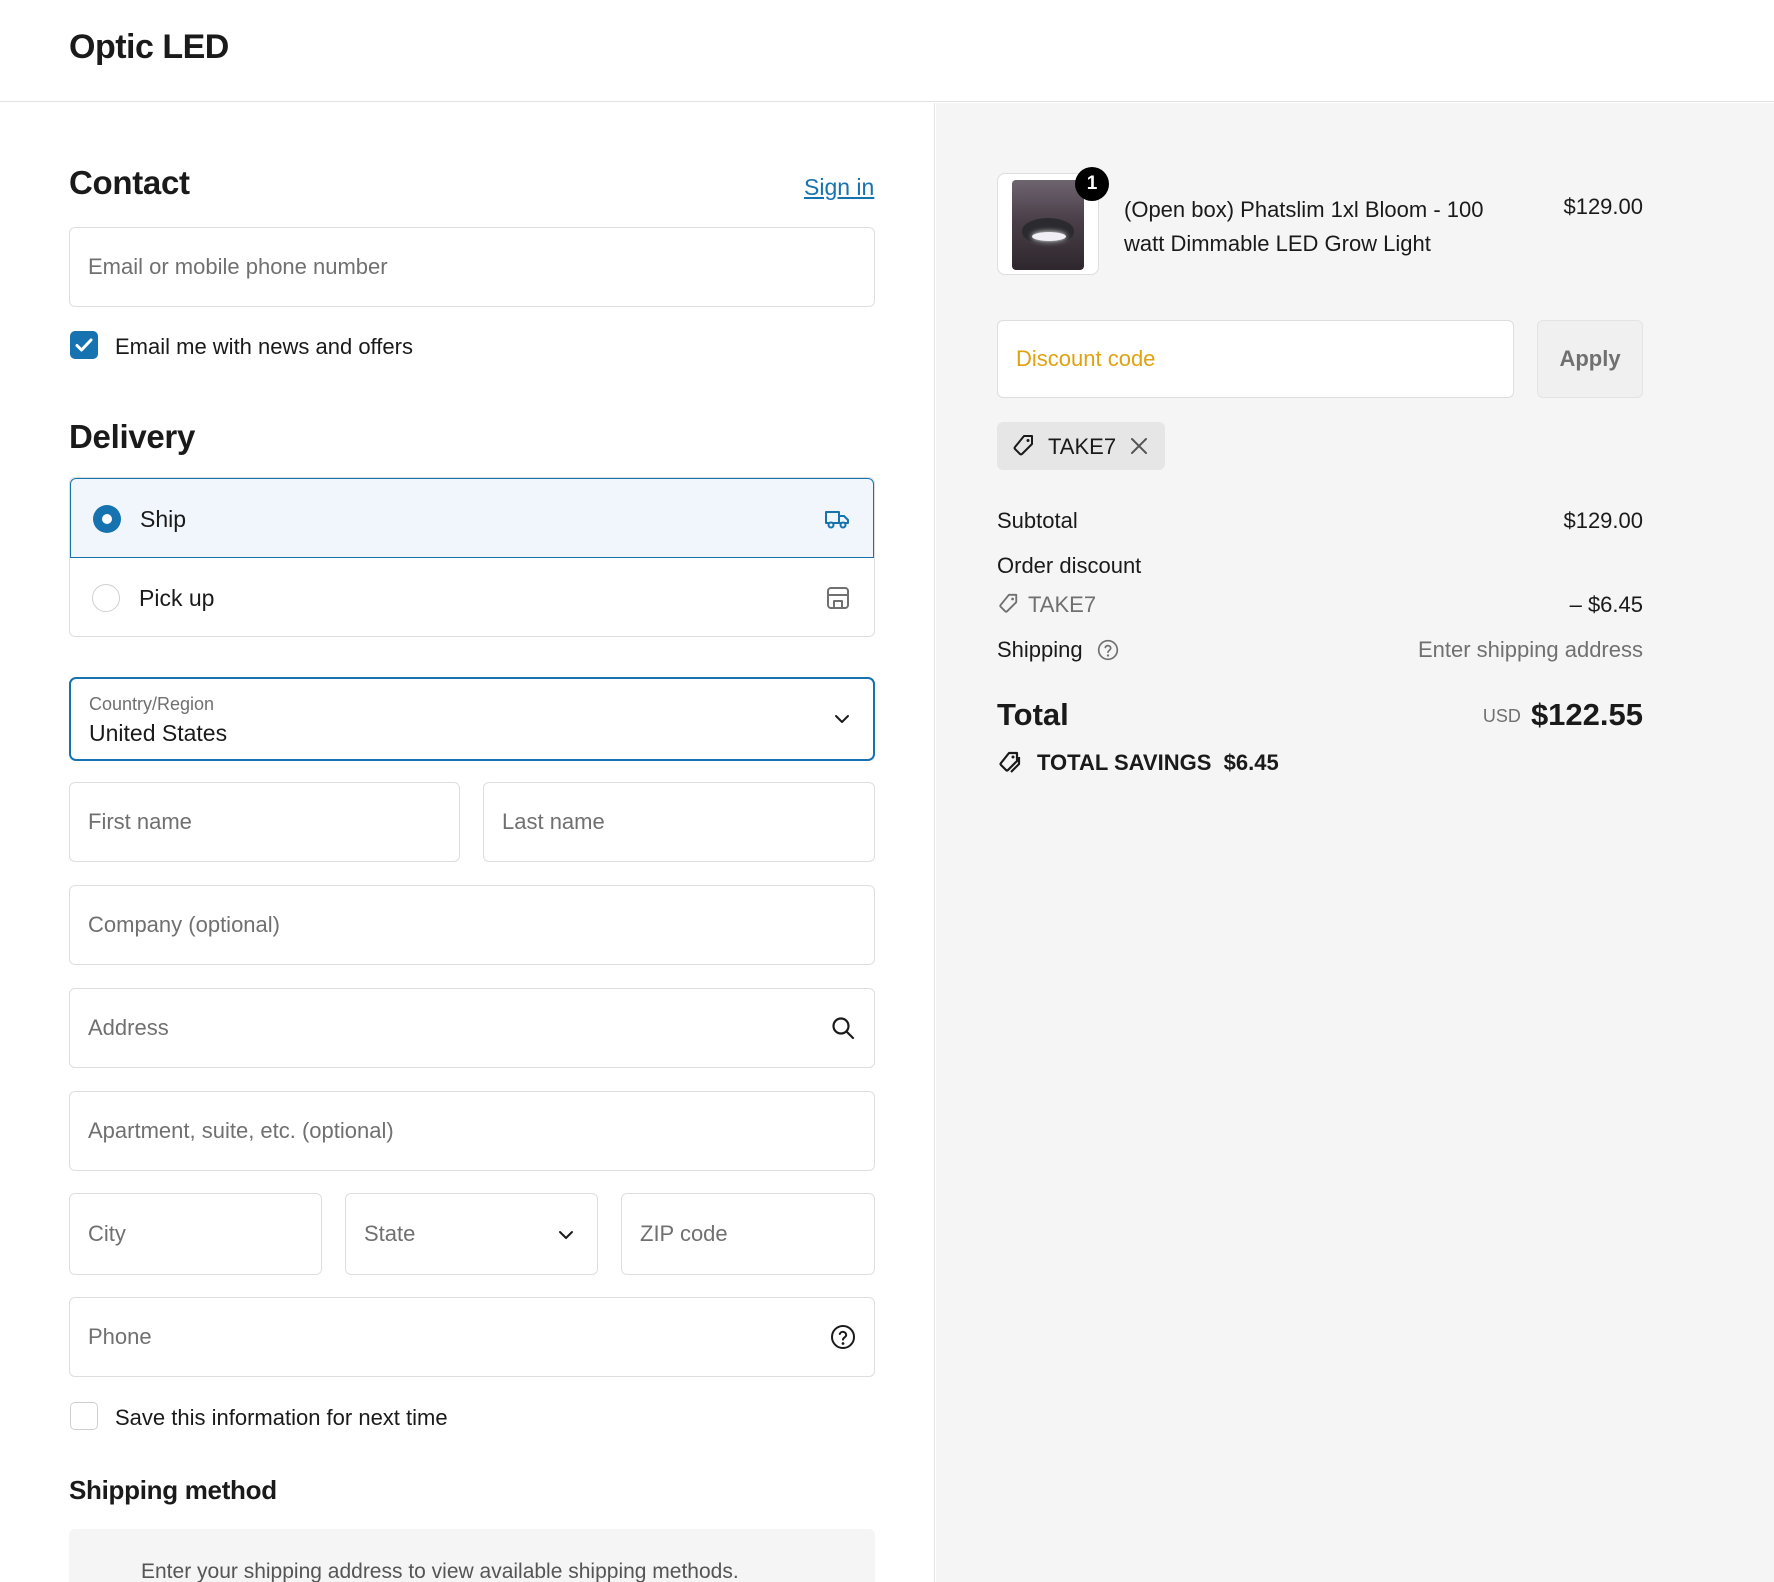 The height and width of the screenshot is (1582, 1774). What do you see at coordinates (84, 1416) in the screenshot?
I see `save-info-checkbox` at bounding box center [84, 1416].